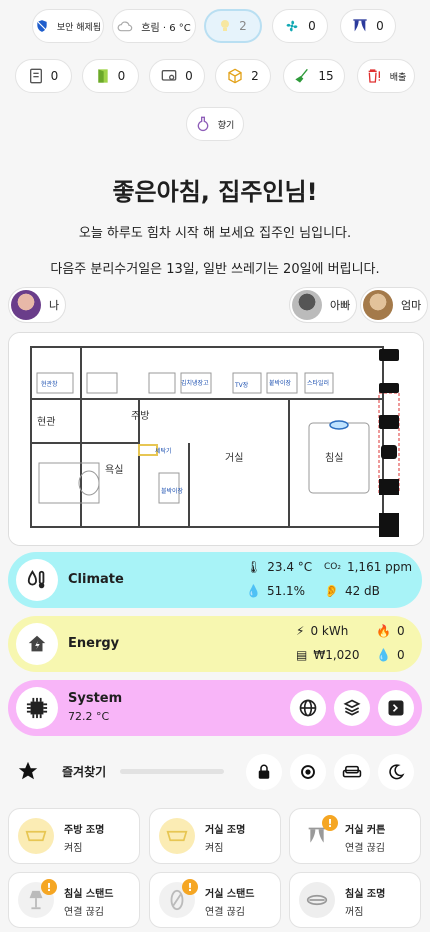 The width and height of the screenshot is (430, 932). Describe the element at coordinates (383, 631) in the screenshot. I see `fire-icon: 🔥` at that location.